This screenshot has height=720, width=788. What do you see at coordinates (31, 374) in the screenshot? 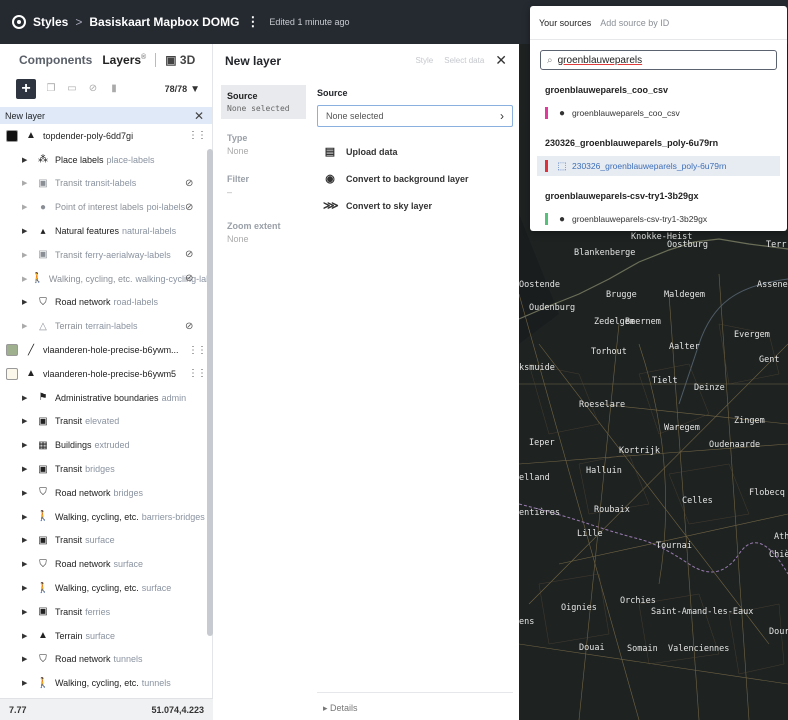
I see `fill-icon: ▲` at bounding box center [31, 374].